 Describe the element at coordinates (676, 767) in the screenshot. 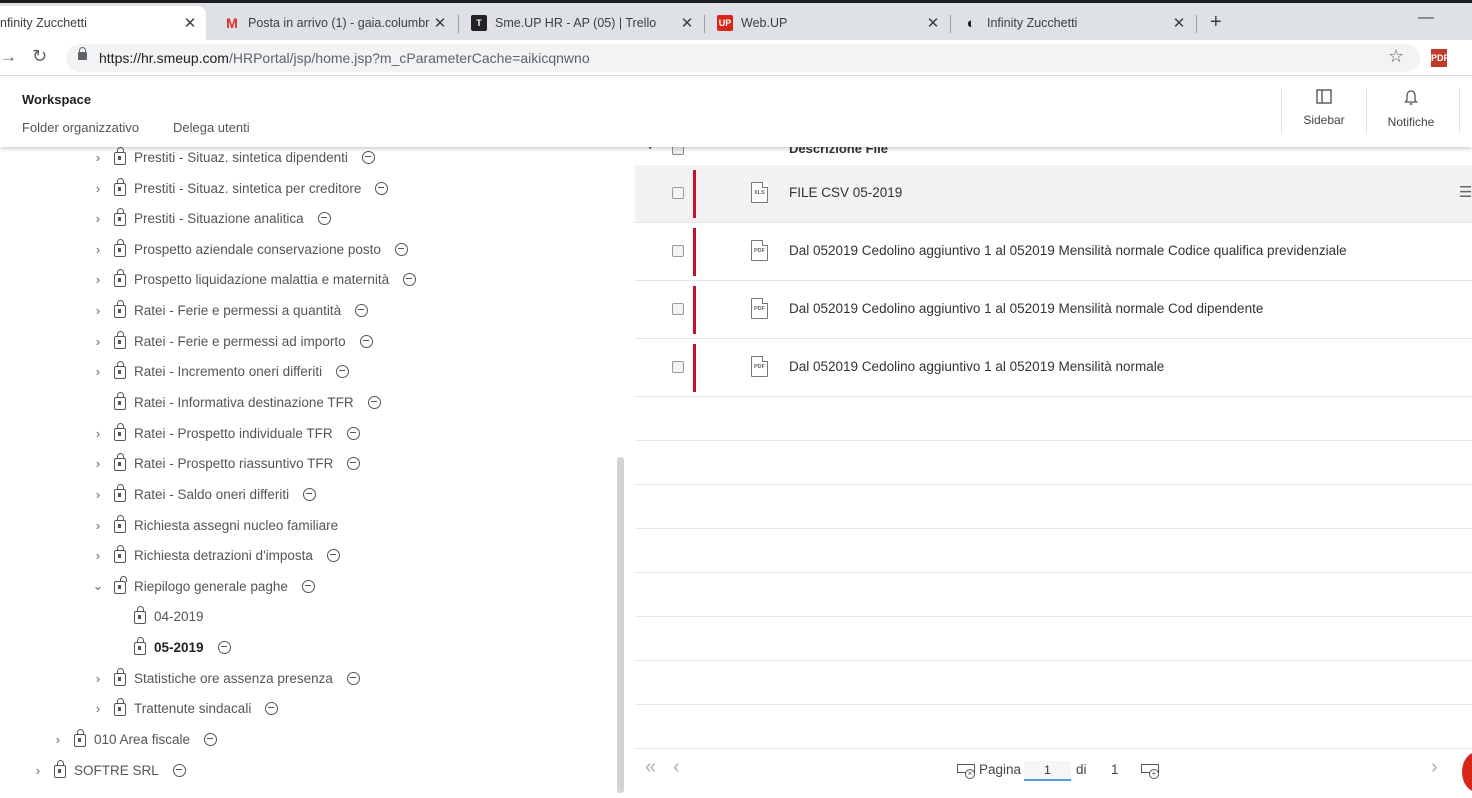

I see `previous-page-icon: ‹` at that location.